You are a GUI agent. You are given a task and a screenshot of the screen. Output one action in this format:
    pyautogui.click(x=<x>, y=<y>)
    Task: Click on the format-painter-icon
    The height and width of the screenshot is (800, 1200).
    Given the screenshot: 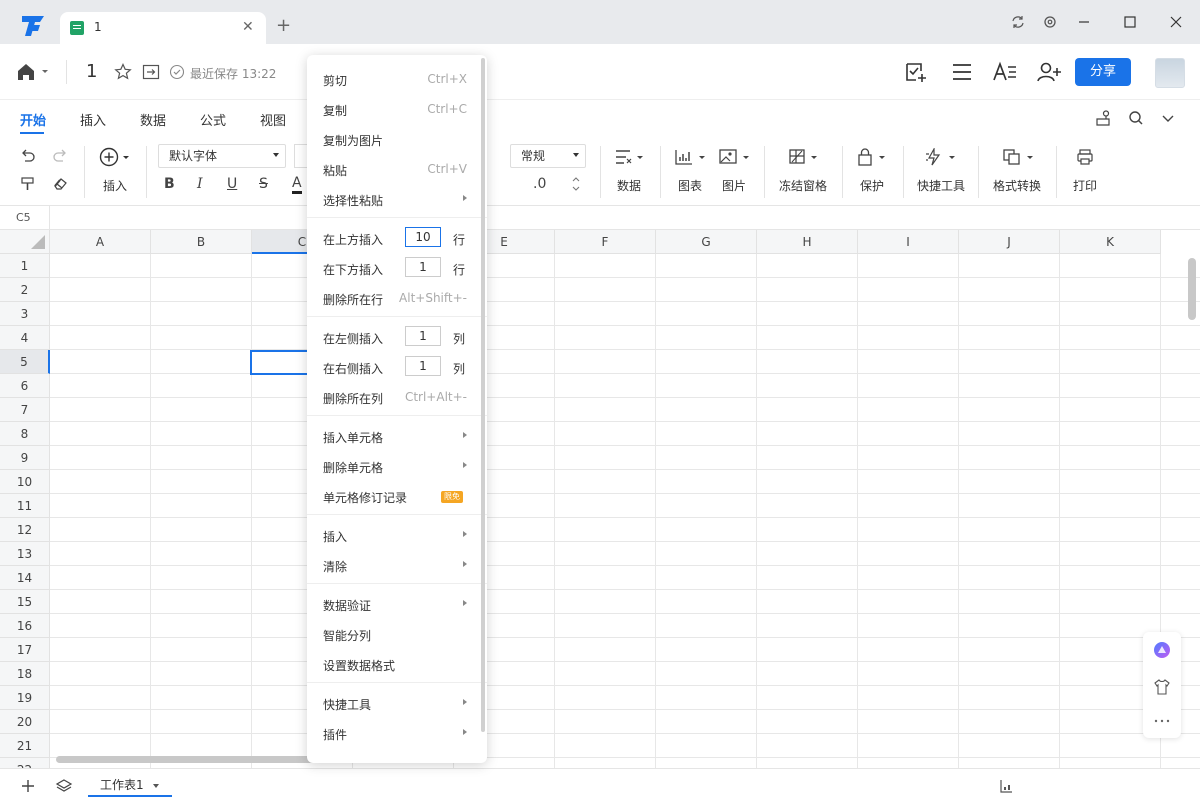 What is the action you would take?
    pyautogui.click(x=28, y=184)
    